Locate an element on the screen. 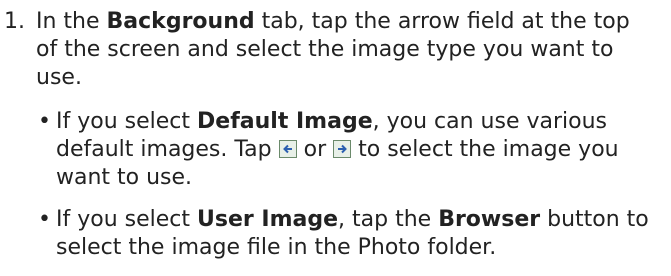 This screenshot has height=276, width=671. user-image-term: User Image is located at coordinates (268, 219).